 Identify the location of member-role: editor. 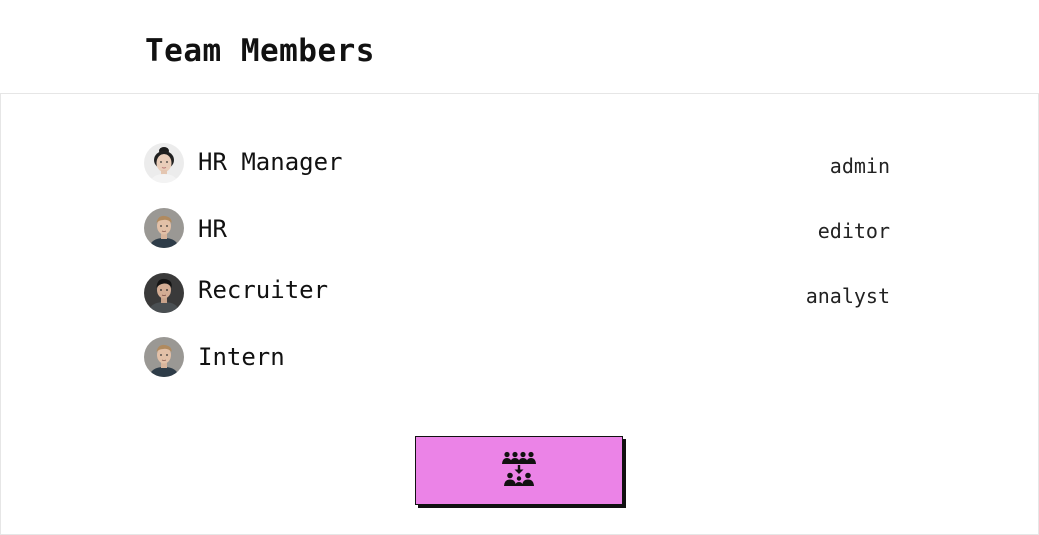
(853, 231).